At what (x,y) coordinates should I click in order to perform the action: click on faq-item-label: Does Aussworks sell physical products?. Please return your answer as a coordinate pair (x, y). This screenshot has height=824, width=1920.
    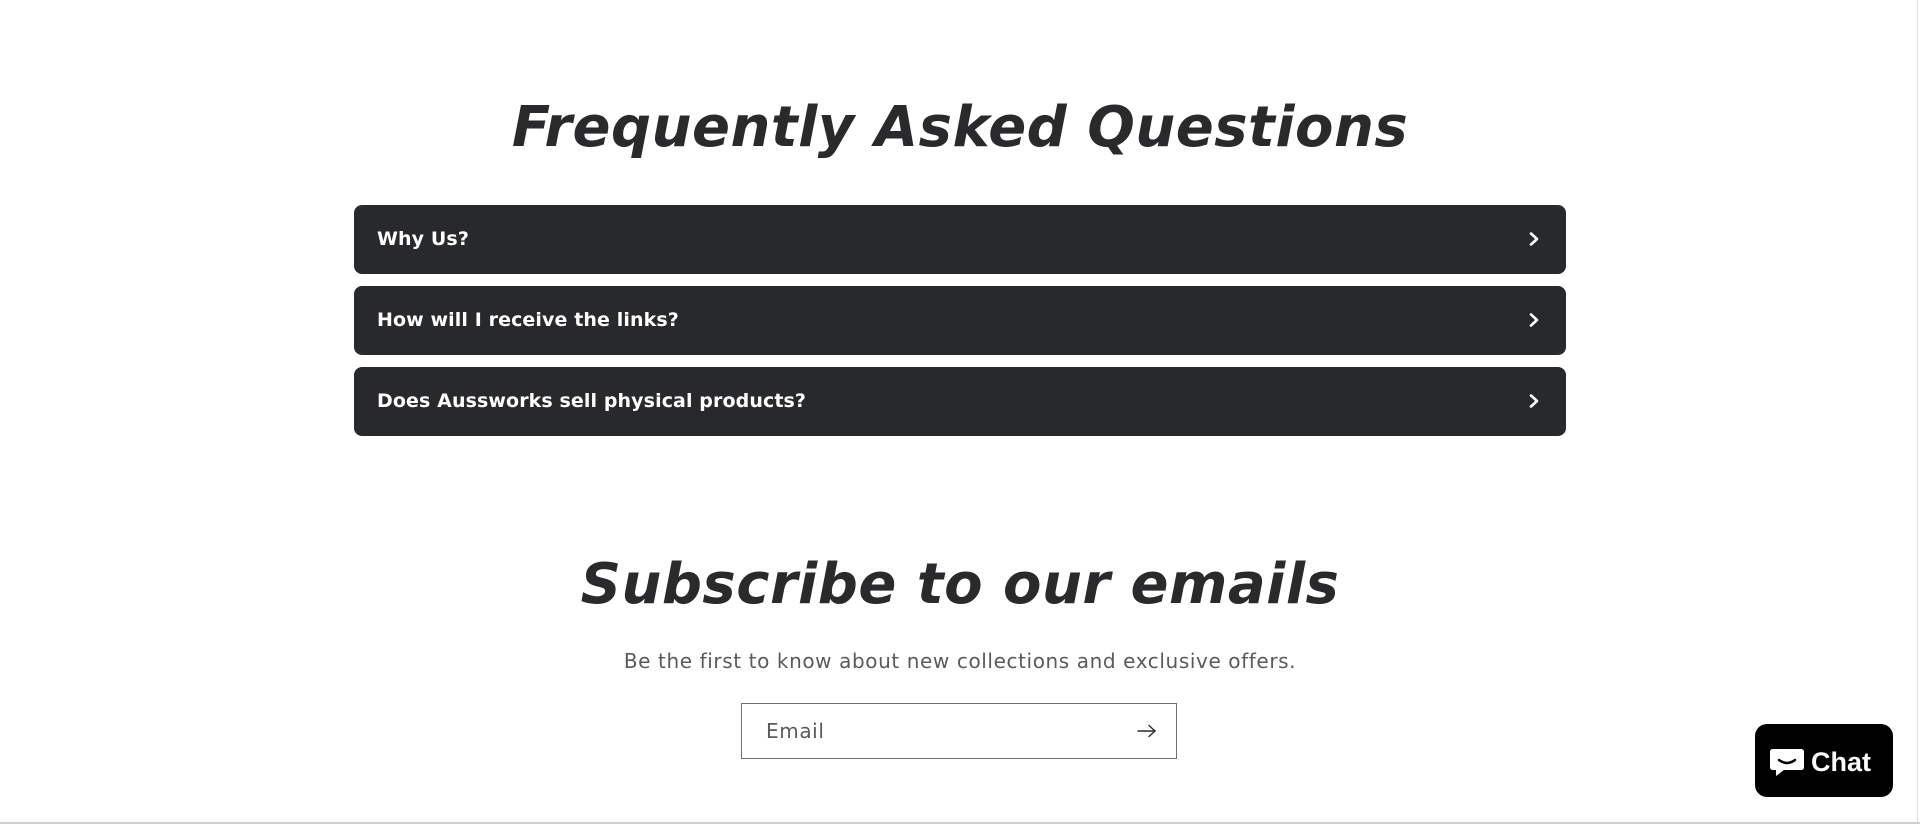
    Looking at the image, I should click on (592, 401).